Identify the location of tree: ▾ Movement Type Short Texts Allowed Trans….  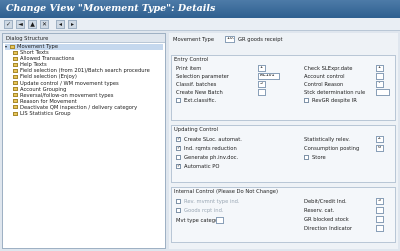
(84, 80).